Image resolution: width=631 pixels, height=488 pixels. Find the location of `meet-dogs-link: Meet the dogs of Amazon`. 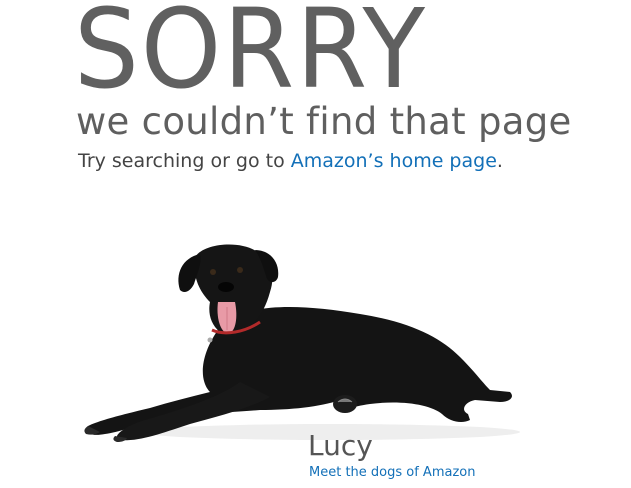

meet-dogs-link: Meet the dogs of Amazon is located at coordinates (392, 472).